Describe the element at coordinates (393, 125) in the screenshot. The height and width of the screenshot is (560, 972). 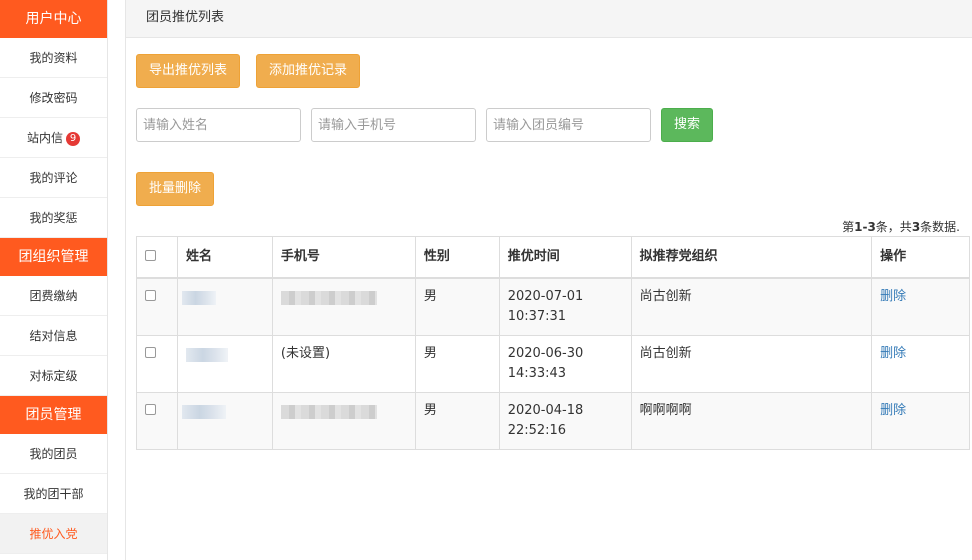
I see `phone-search-input` at that location.